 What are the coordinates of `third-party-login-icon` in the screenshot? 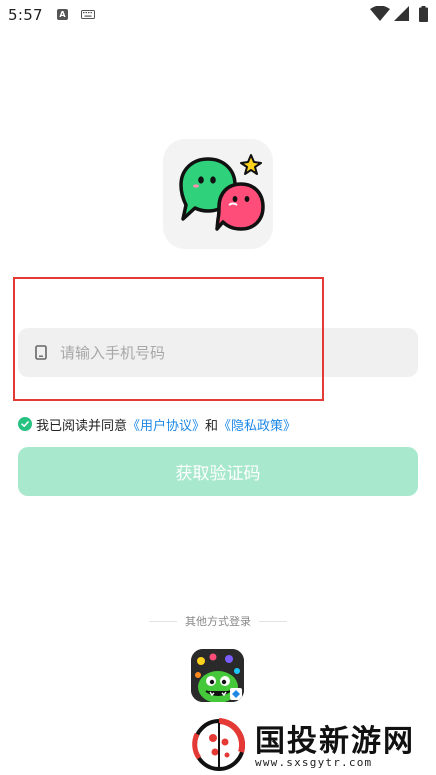 It's located at (217, 675).